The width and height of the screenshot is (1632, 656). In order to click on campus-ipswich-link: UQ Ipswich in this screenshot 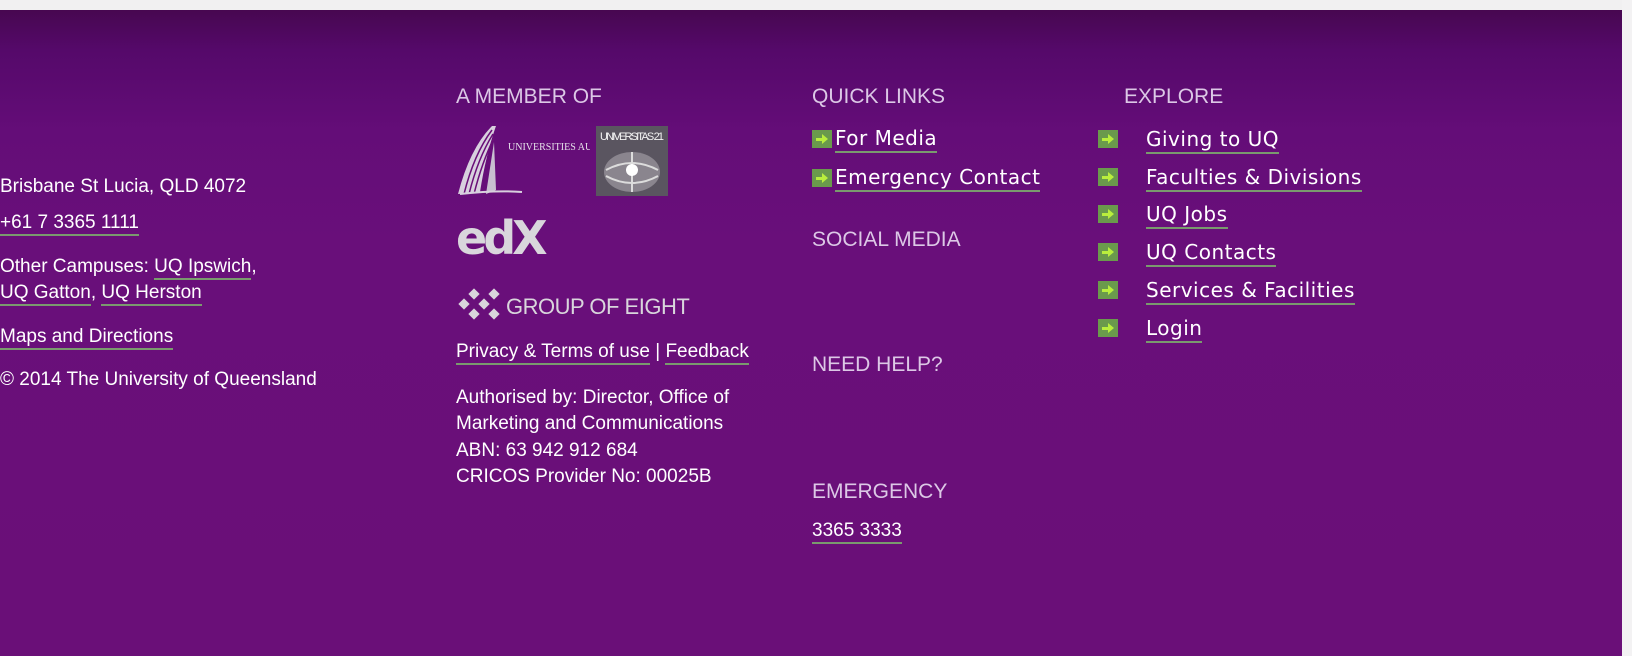, I will do `click(203, 268)`.